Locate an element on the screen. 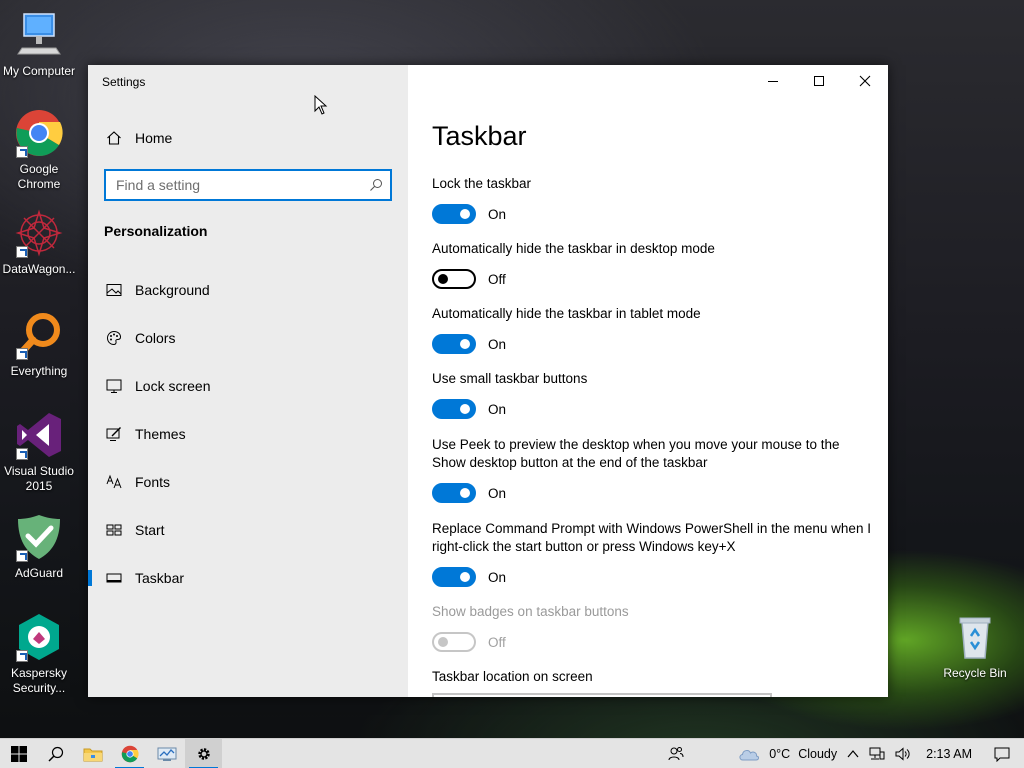 Image resolution: width=1024 pixels, height=768 pixels. clock-time: 2:13 AM is located at coordinates (949, 754).